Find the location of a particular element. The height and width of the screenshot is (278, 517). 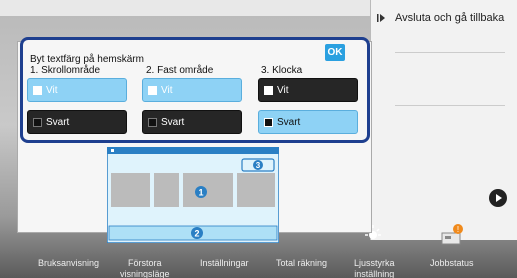

column-label-clock: 3. Klocka is located at coordinates (282, 70).